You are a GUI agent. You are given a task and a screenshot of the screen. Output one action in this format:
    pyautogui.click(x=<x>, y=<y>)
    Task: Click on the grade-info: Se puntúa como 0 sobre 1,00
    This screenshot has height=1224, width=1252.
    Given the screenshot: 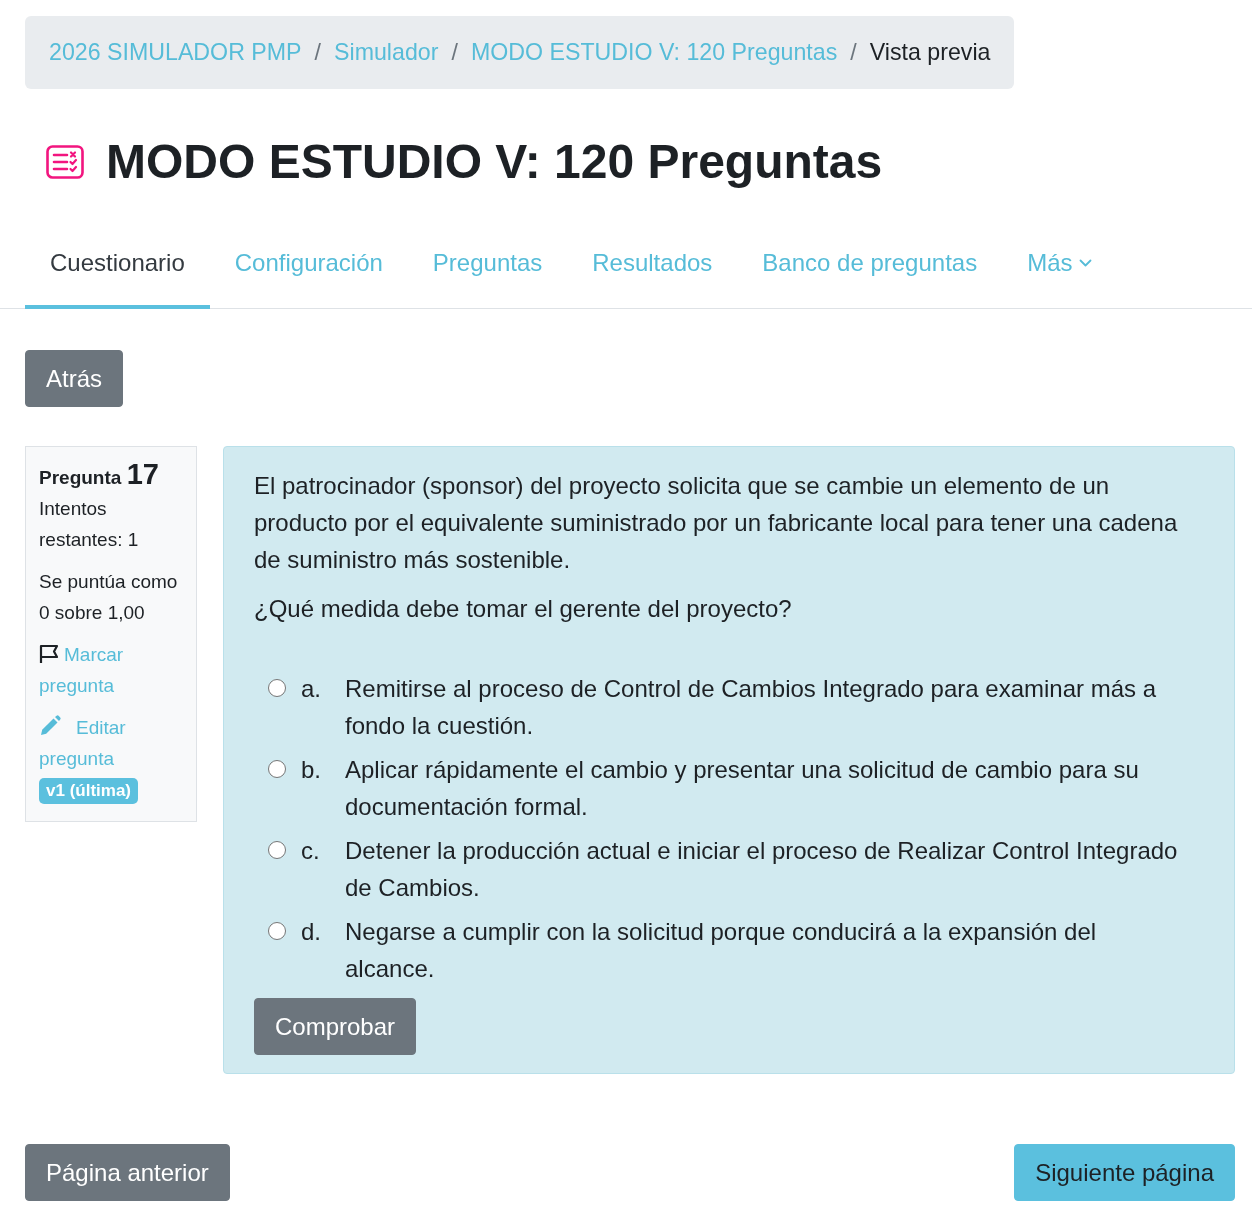 What is the action you would take?
    pyautogui.click(x=109, y=597)
    